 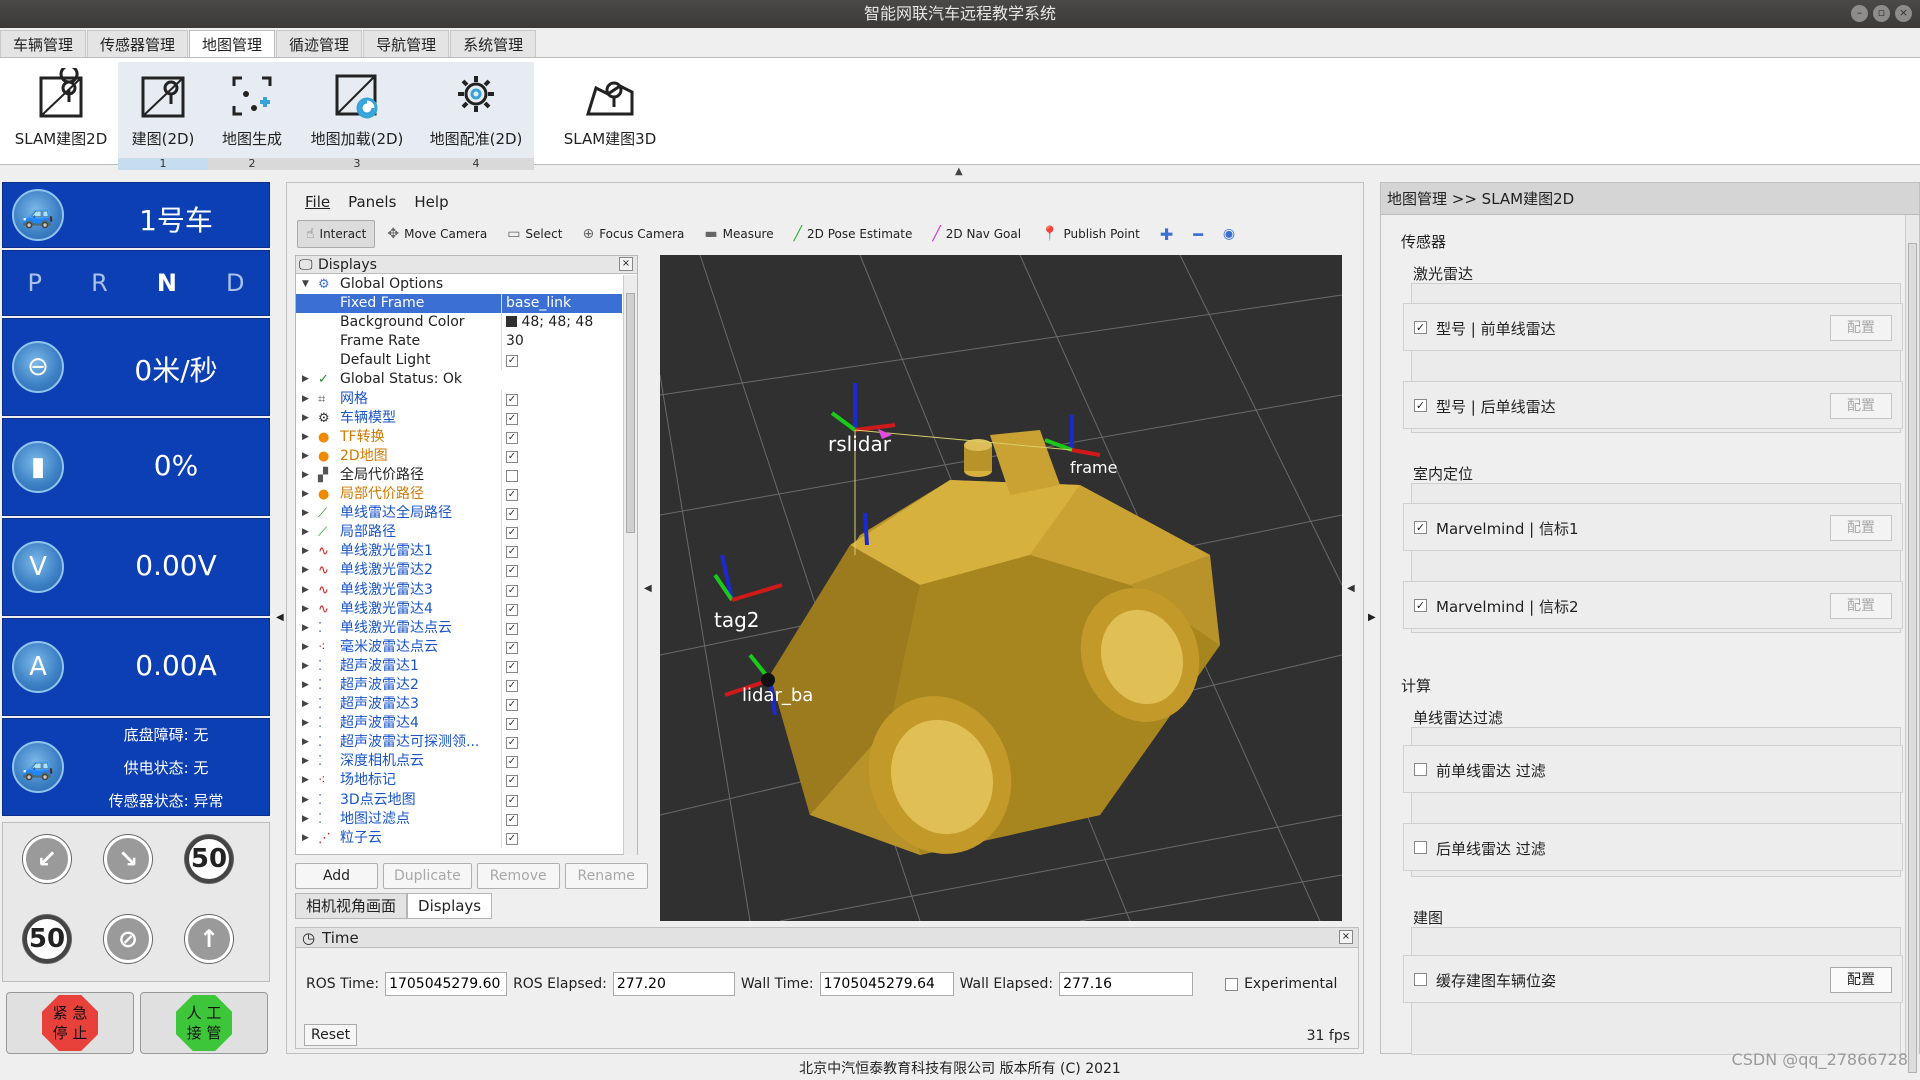 What do you see at coordinates (1420, 979) in the screenshot?
I see `cache-pose-checkbox` at bounding box center [1420, 979].